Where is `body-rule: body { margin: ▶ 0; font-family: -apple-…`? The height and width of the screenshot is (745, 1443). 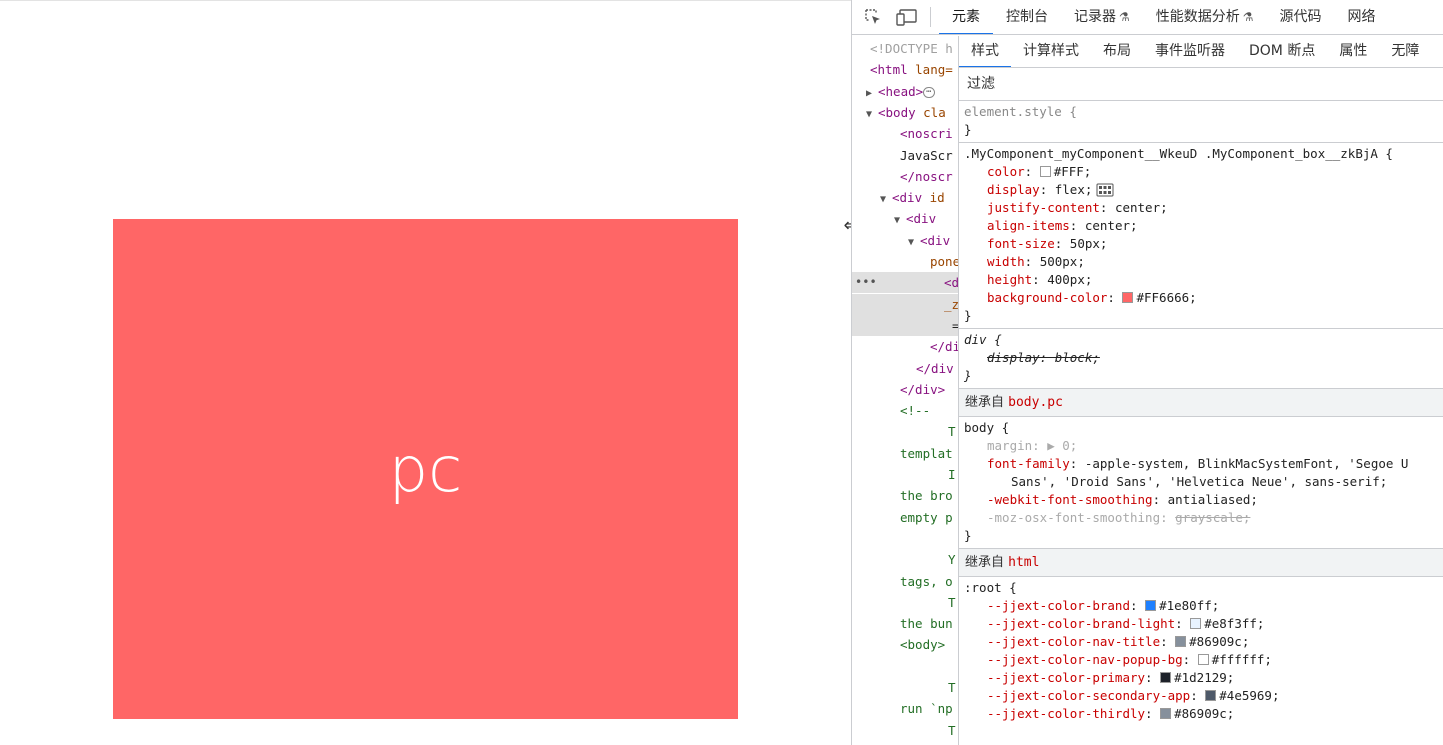
body-rule: body { margin: ▶ 0; font-family: -apple-… is located at coordinates (1201, 483).